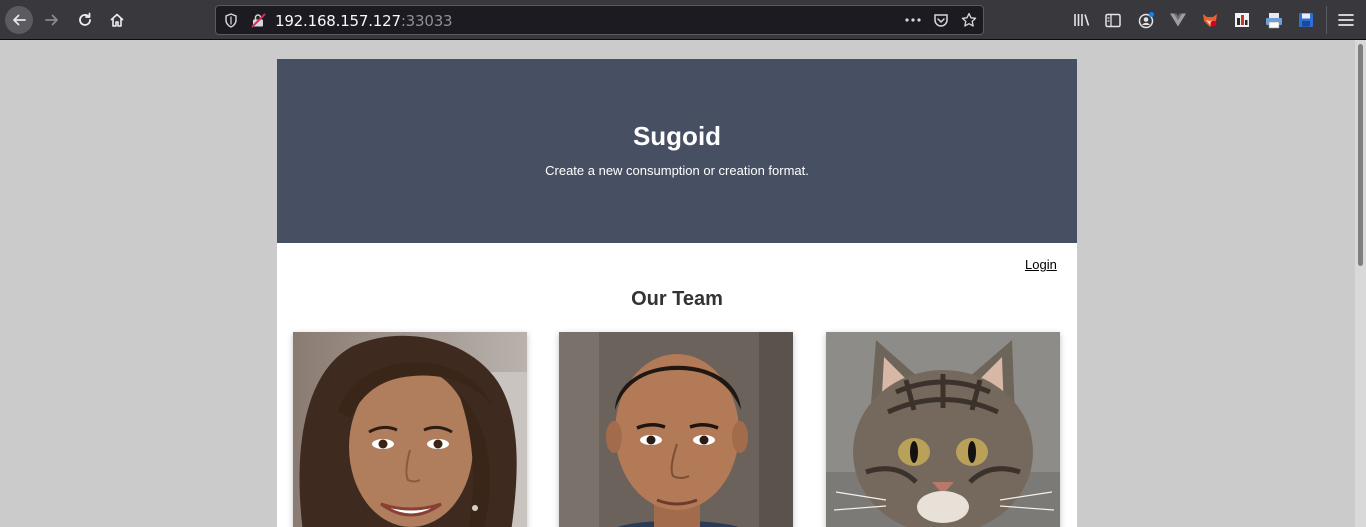 This screenshot has width=1366, height=527. I want to click on scrollbar-thumb, so click(1360, 155).